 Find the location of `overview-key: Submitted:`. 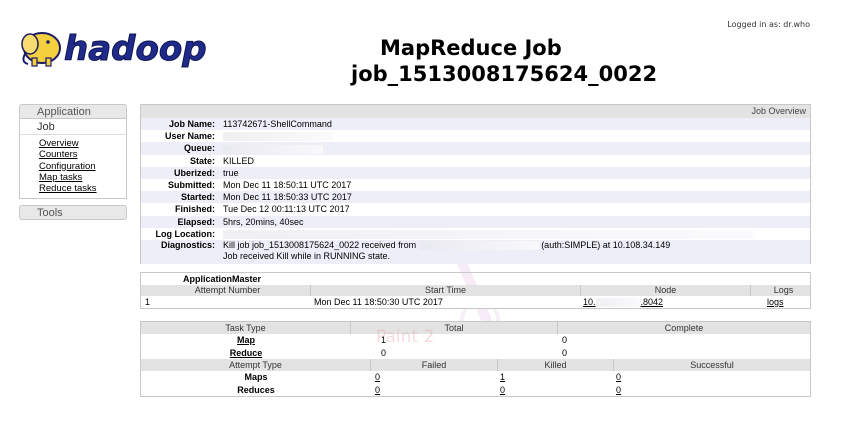

overview-key: Submitted: is located at coordinates (191, 184).